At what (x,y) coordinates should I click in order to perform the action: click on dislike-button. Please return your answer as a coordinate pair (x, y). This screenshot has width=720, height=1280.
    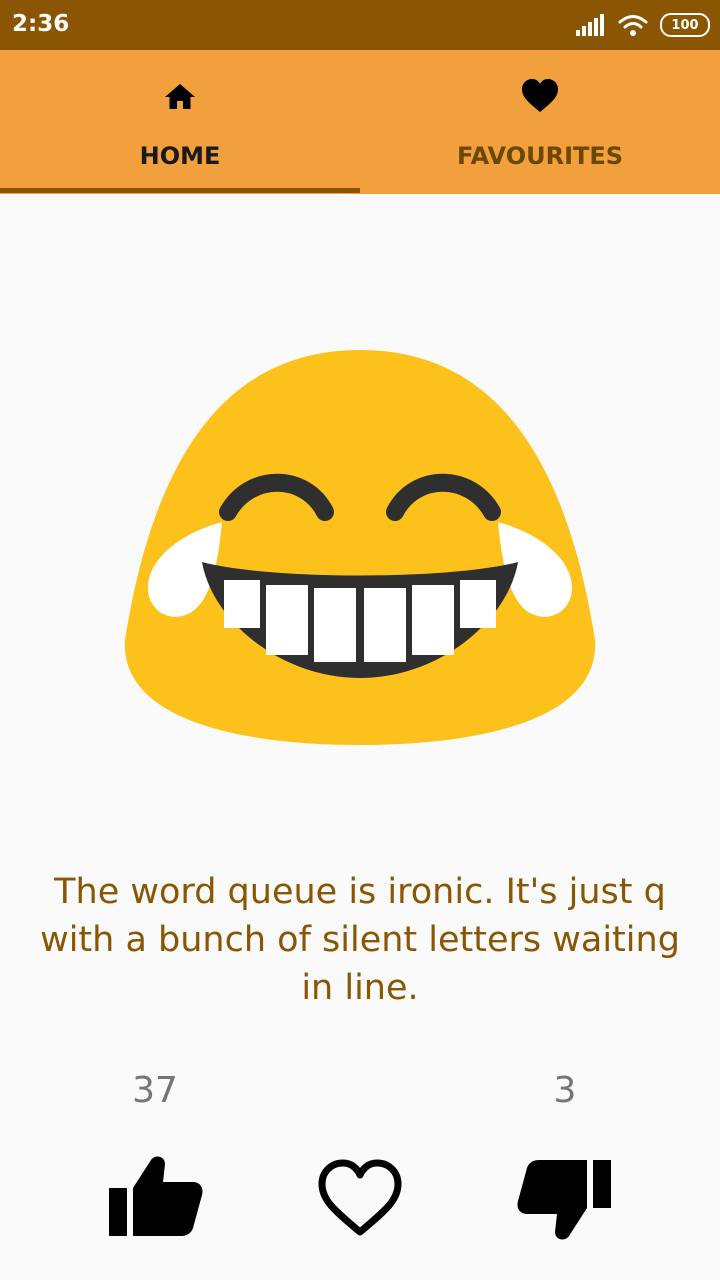
    Looking at the image, I should click on (565, 1198).